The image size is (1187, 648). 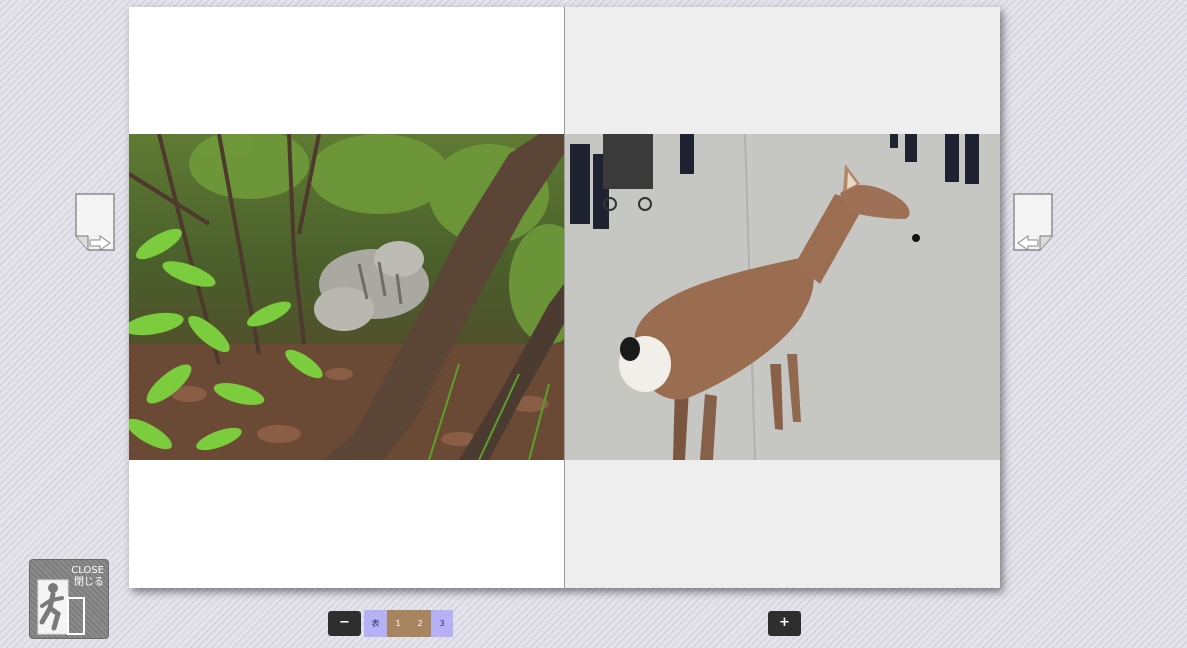 I want to click on page-nav-cover: 表, so click(x=375, y=623).